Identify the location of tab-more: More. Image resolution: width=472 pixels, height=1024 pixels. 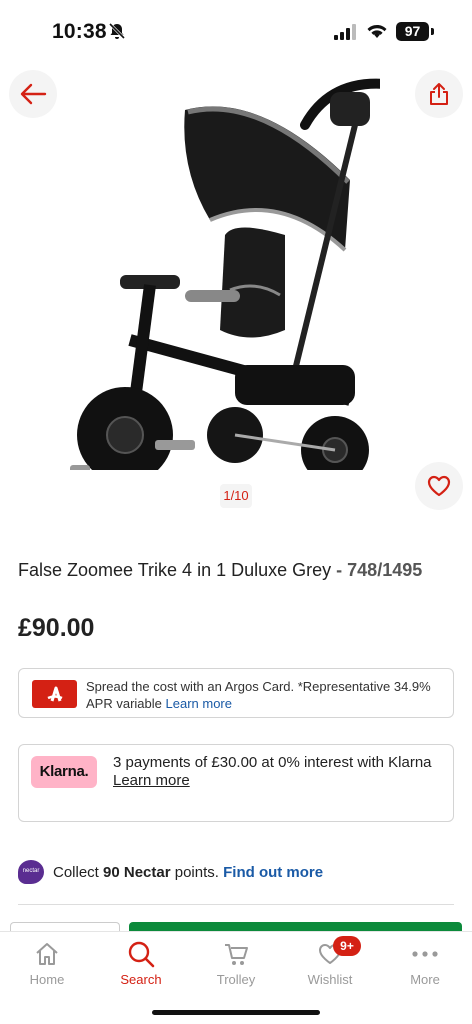
(425, 967).